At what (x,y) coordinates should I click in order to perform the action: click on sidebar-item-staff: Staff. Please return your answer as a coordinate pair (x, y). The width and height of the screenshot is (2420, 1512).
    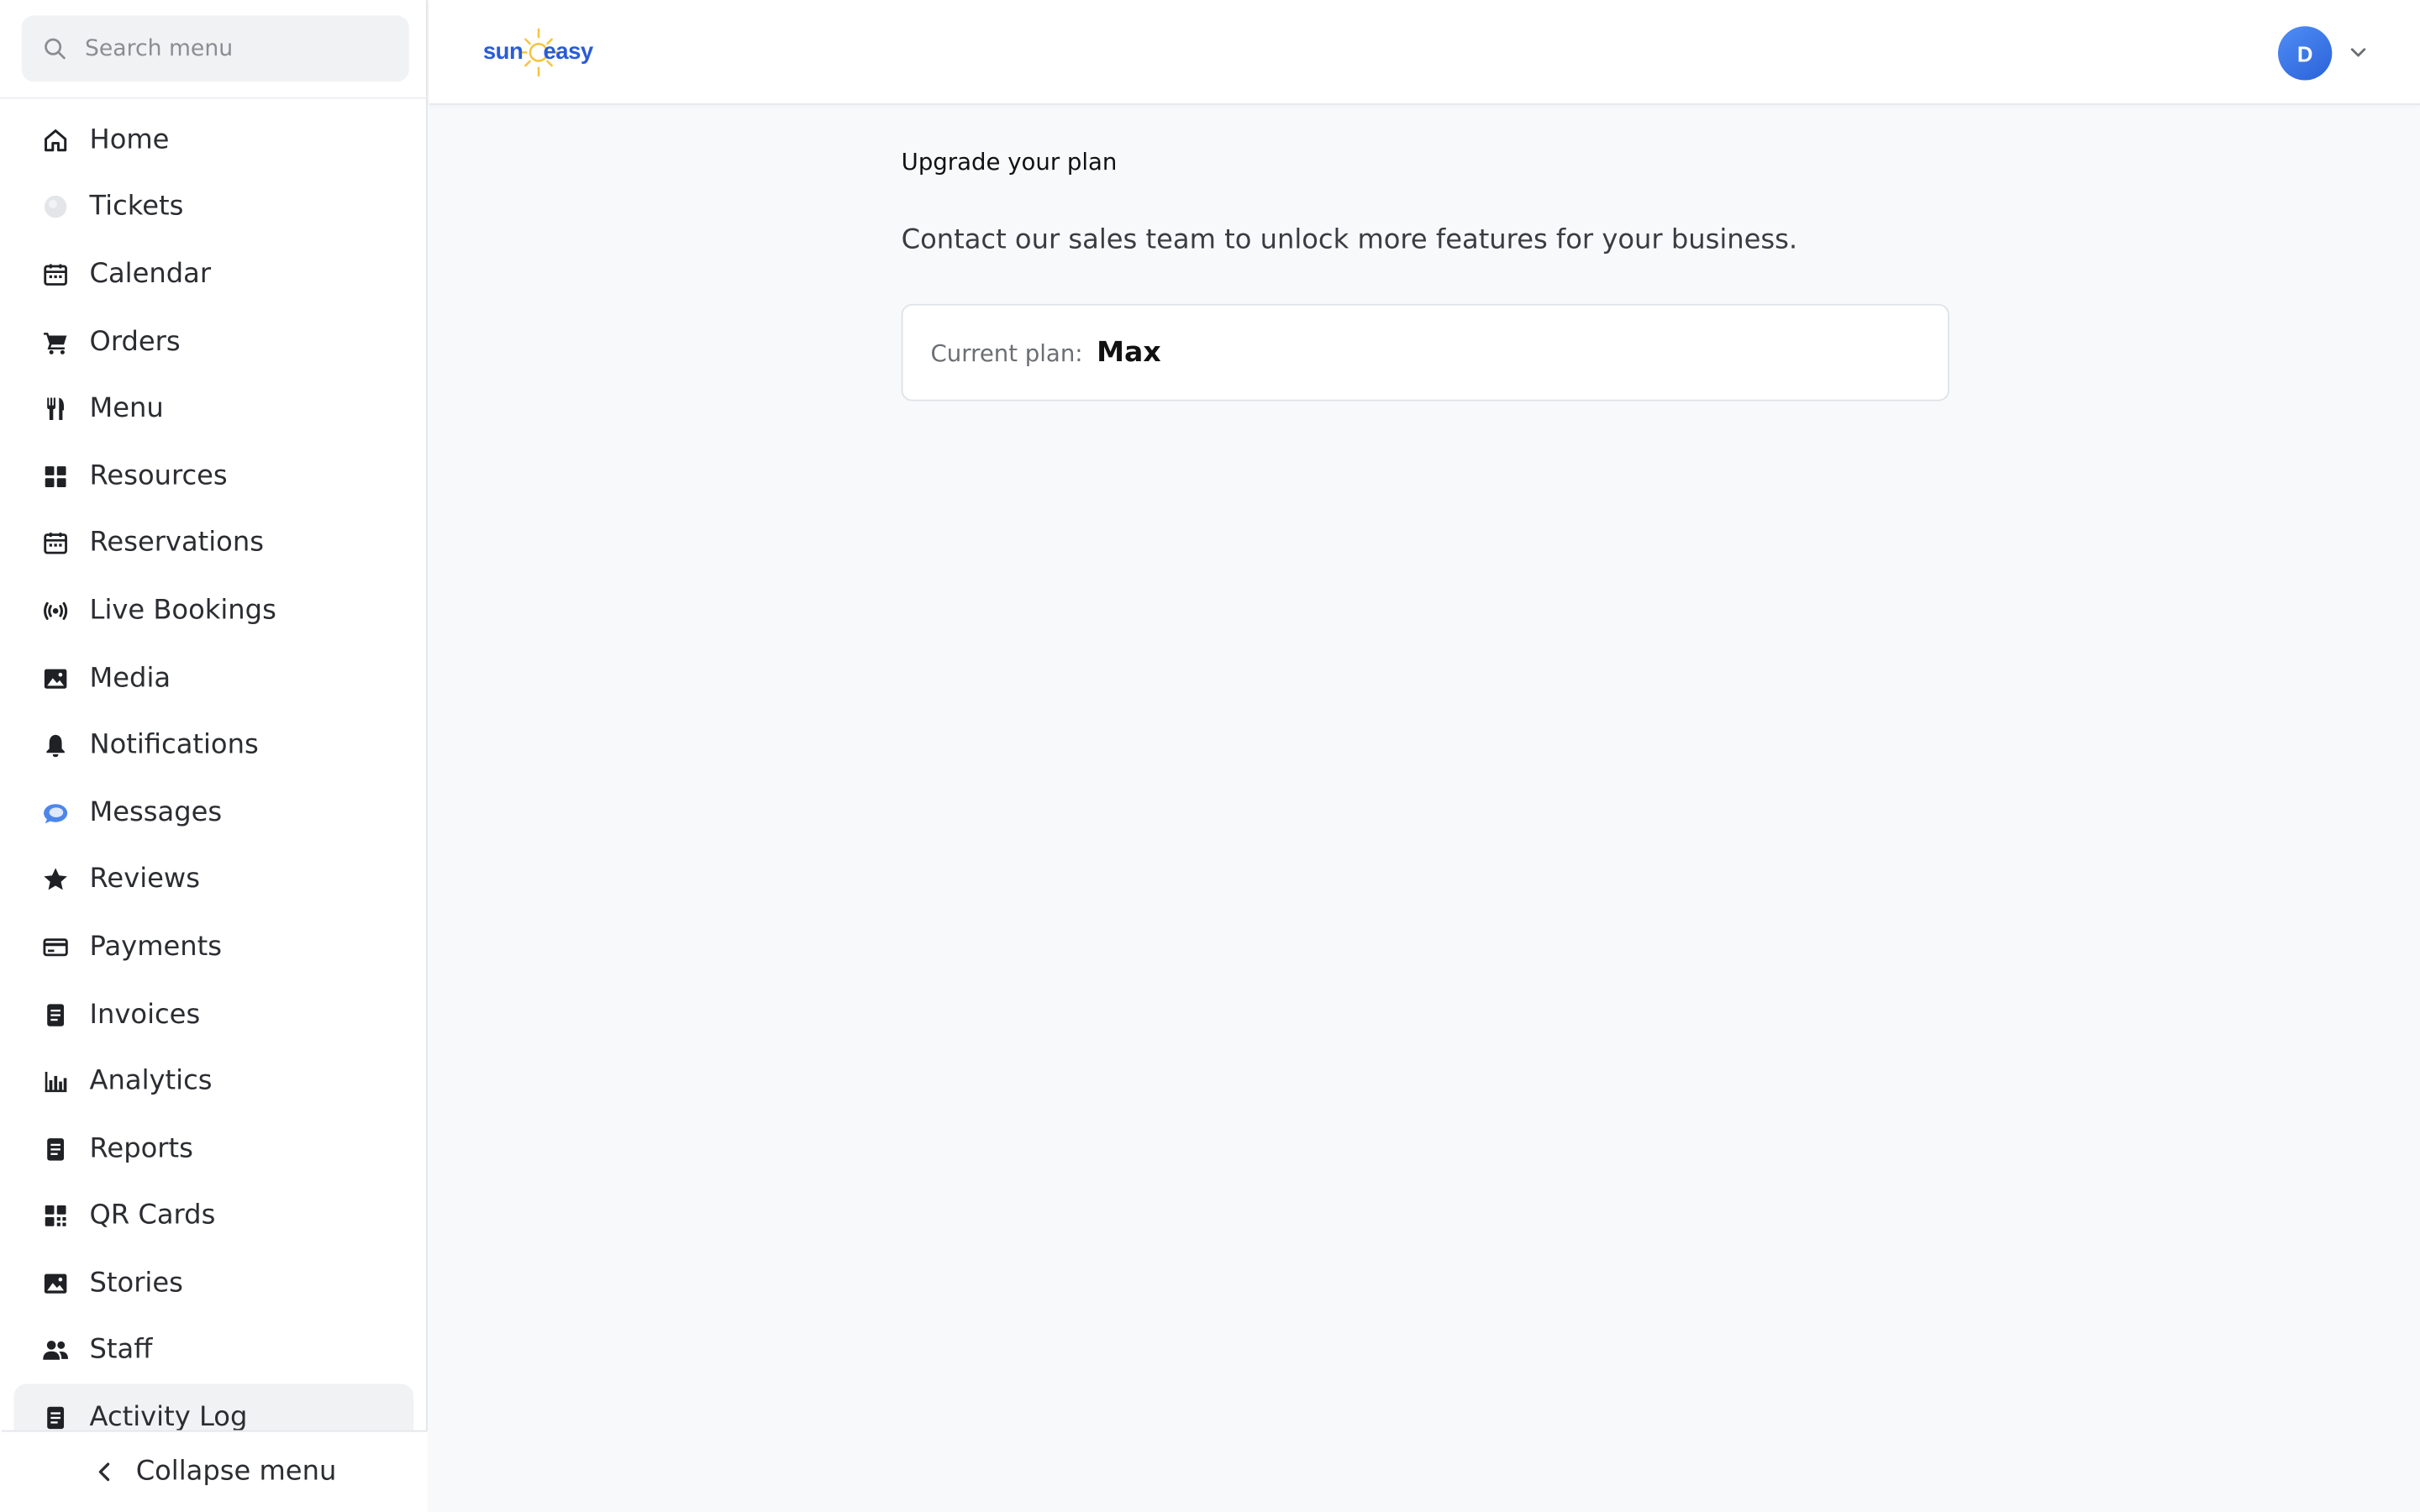
    Looking at the image, I should click on (214, 1350).